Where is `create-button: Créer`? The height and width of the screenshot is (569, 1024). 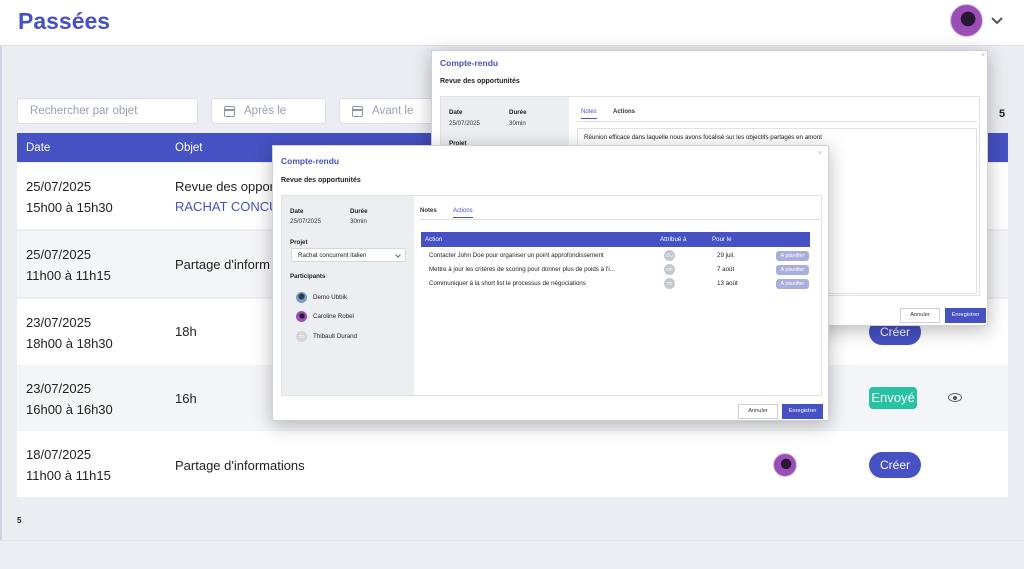 create-button: Créer is located at coordinates (895, 465).